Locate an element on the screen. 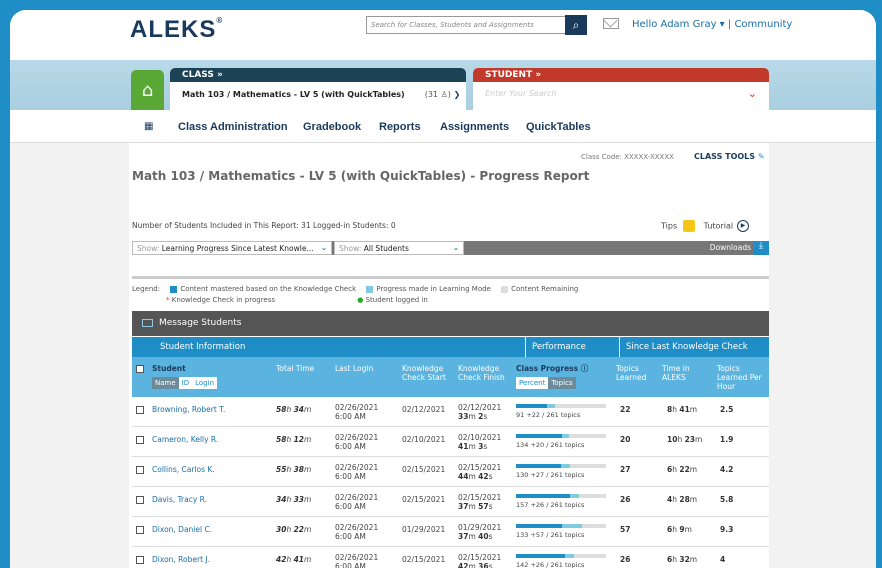 The width and height of the screenshot is (882, 568). group-student-info: Student Information is located at coordinates (203, 347).